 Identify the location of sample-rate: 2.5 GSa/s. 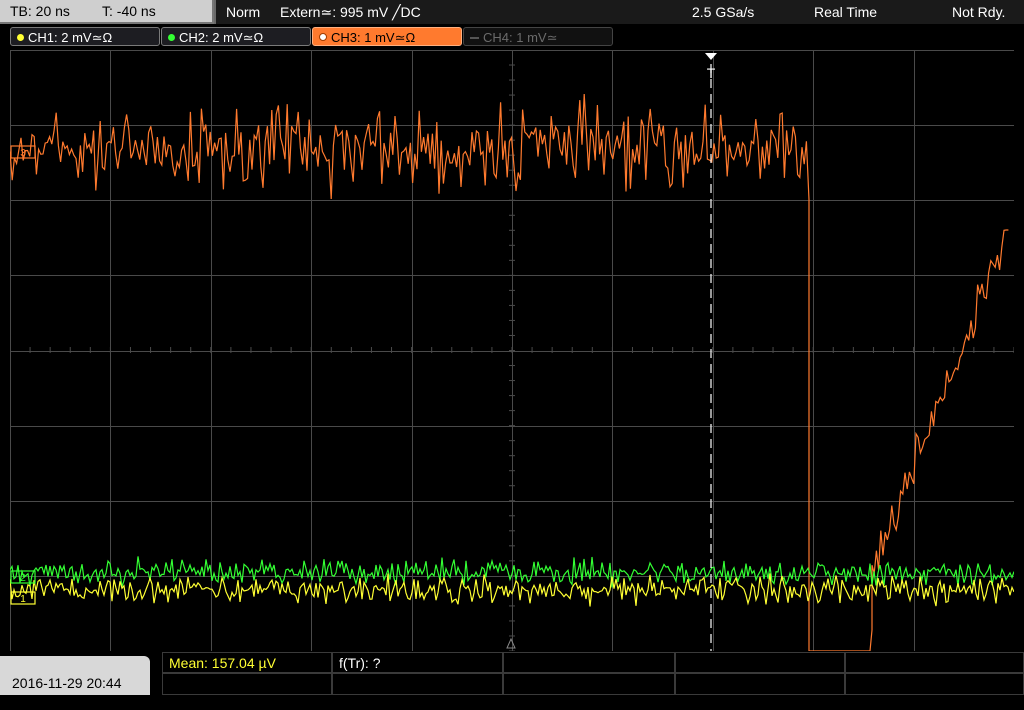
(723, 12).